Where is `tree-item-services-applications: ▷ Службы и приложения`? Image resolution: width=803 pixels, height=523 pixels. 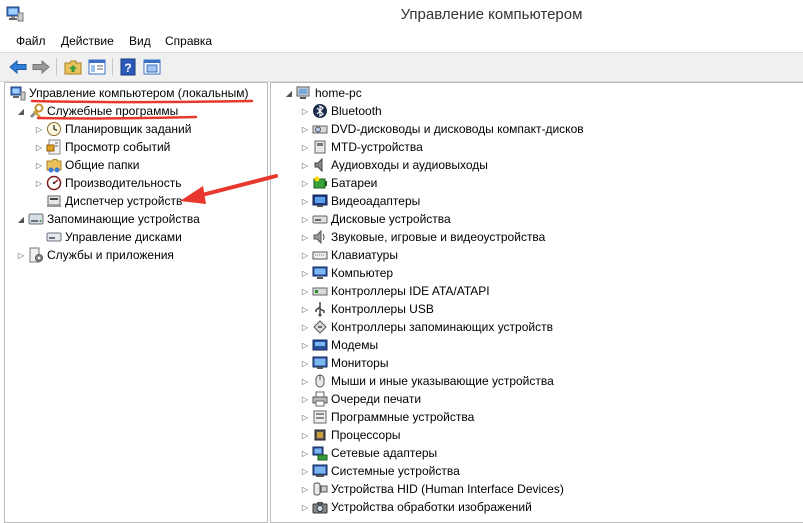
tree-item-services-applications: ▷ Службы и приложения is located at coordinates (95, 255).